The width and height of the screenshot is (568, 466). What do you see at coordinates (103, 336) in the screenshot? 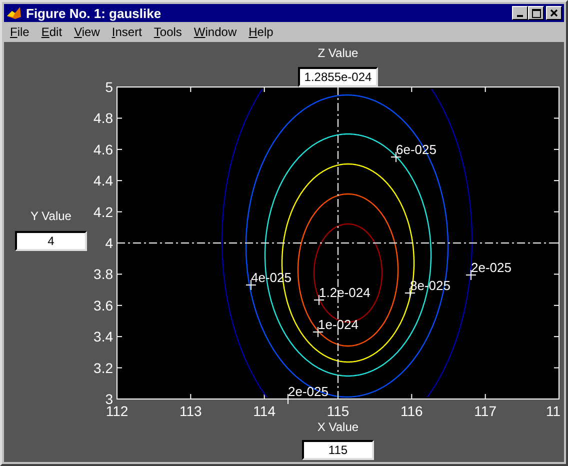
I see `y-tick-label: 3.4` at bounding box center [103, 336].